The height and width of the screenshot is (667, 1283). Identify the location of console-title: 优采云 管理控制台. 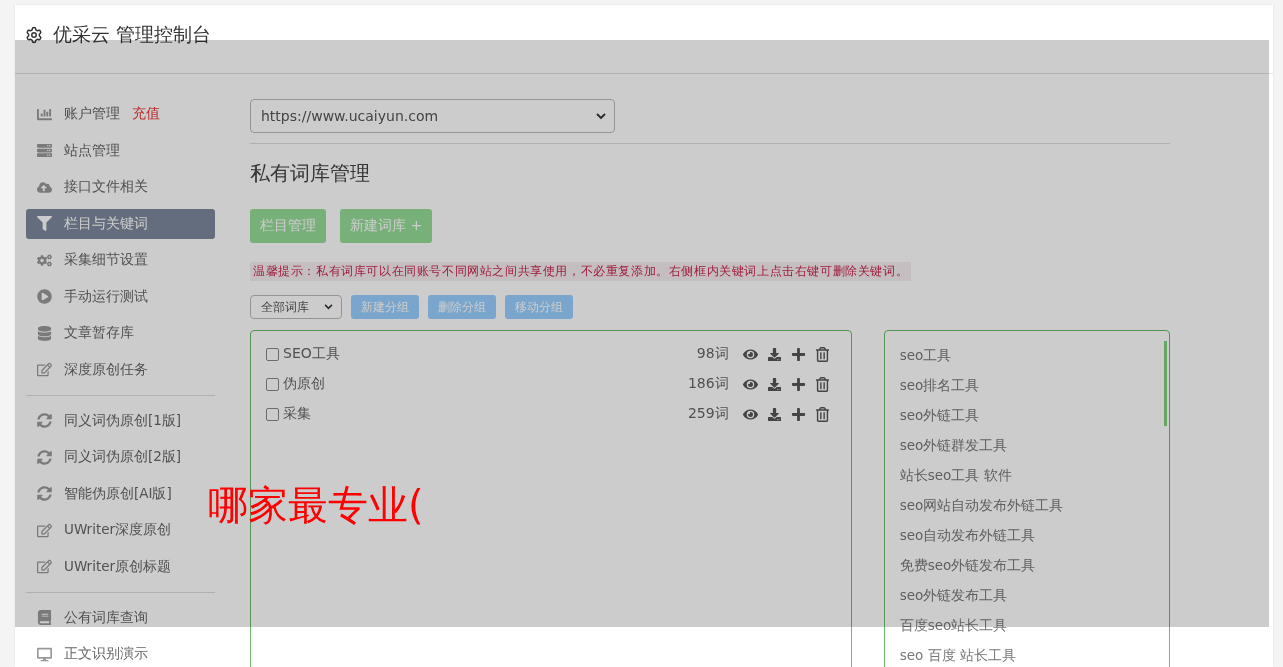
(132, 34).